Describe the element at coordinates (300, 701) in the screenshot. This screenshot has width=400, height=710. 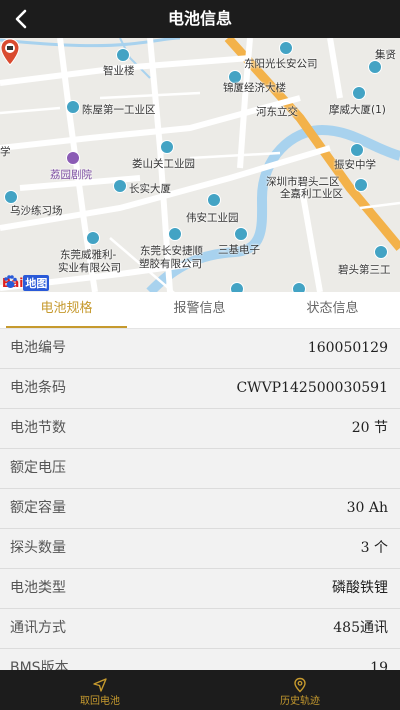
I see `history-track-label: 历史轨迹` at that location.